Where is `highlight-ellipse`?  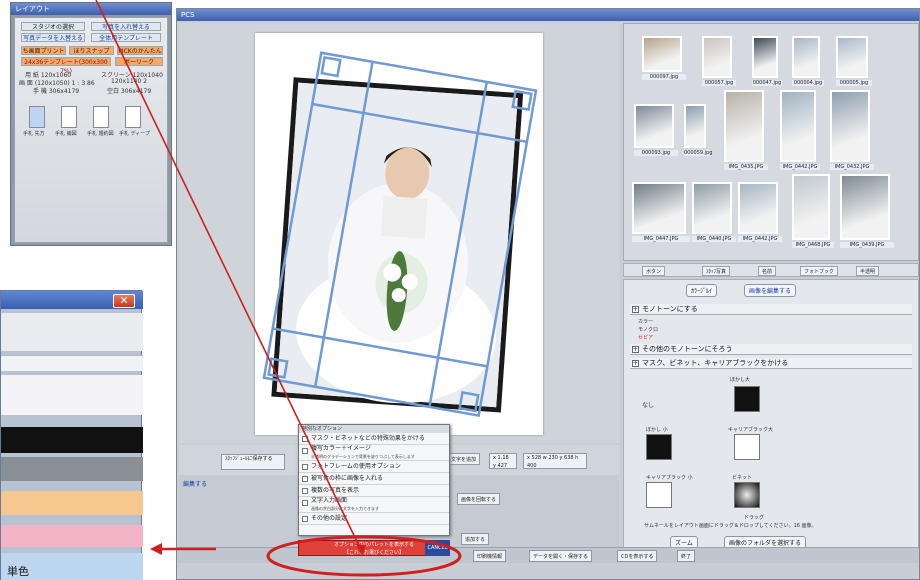 highlight-ellipse is located at coordinates (364, 556).